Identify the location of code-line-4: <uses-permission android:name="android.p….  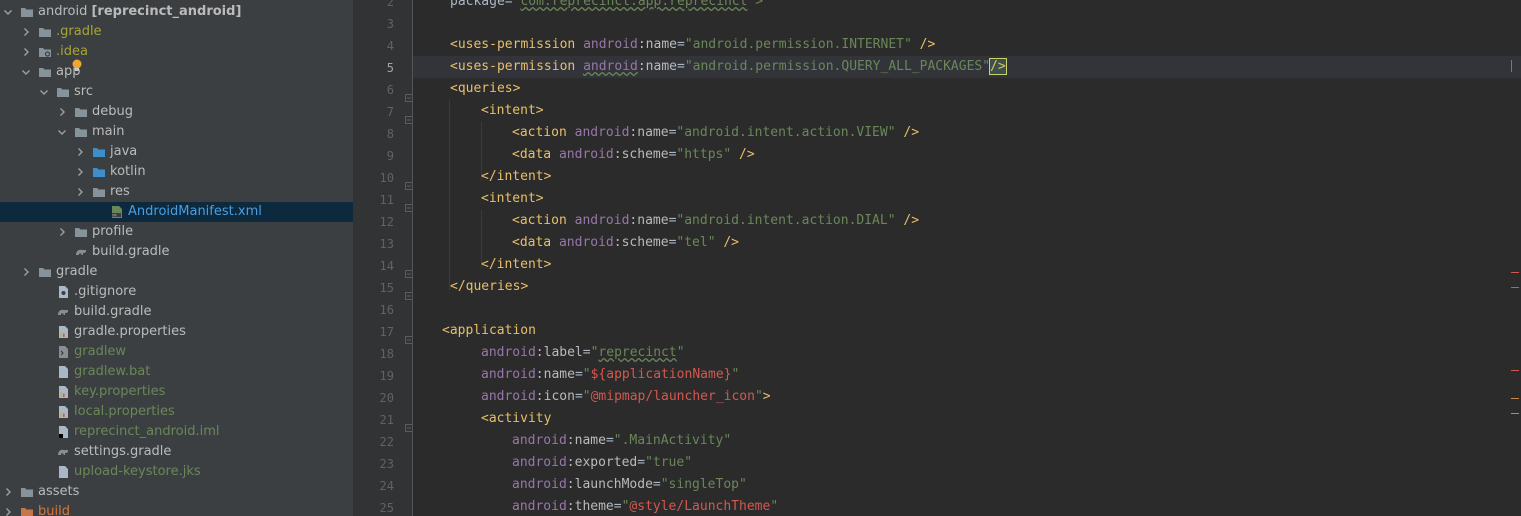
(692, 45).